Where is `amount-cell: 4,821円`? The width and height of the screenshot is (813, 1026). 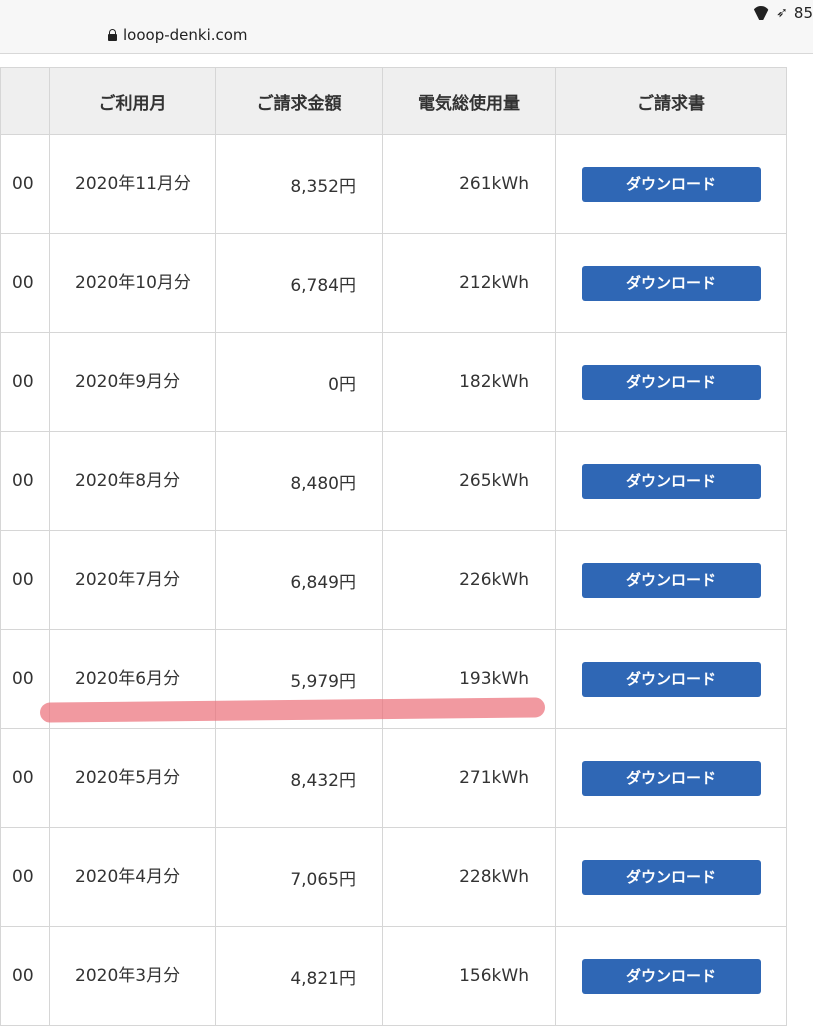
amount-cell: 4,821円 is located at coordinates (299, 976).